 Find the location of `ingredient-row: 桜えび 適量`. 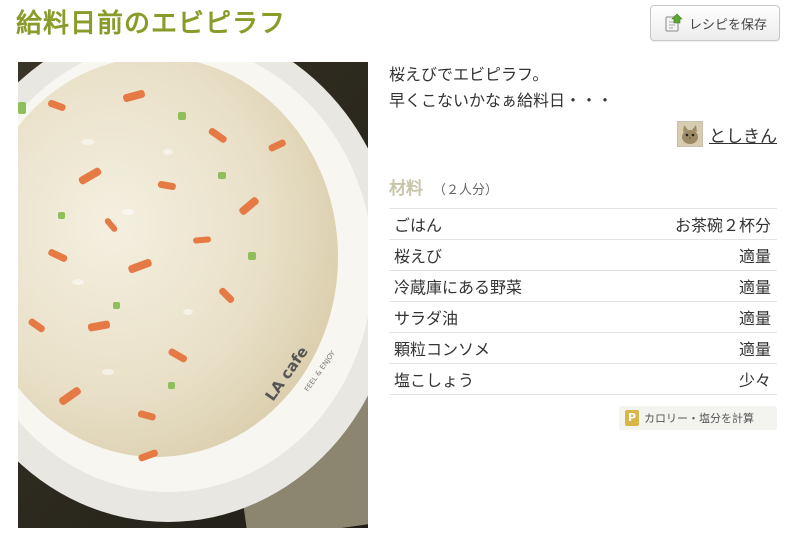

ingredient-row: 桜えび 適量 is located at coordinates (583, 255).